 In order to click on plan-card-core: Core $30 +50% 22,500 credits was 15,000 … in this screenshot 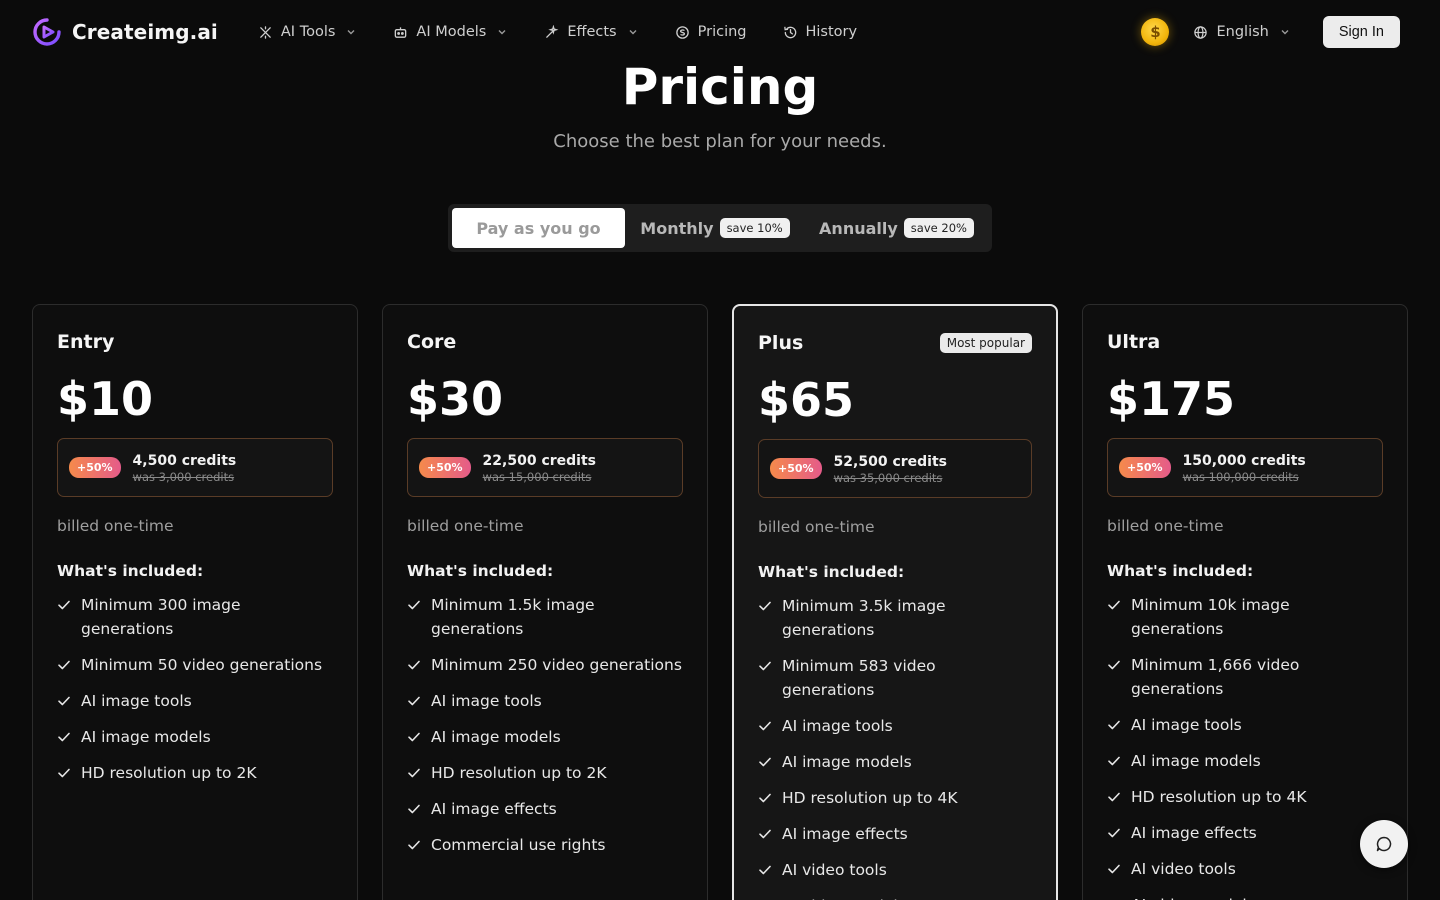, I will do `click(545, 602)`.